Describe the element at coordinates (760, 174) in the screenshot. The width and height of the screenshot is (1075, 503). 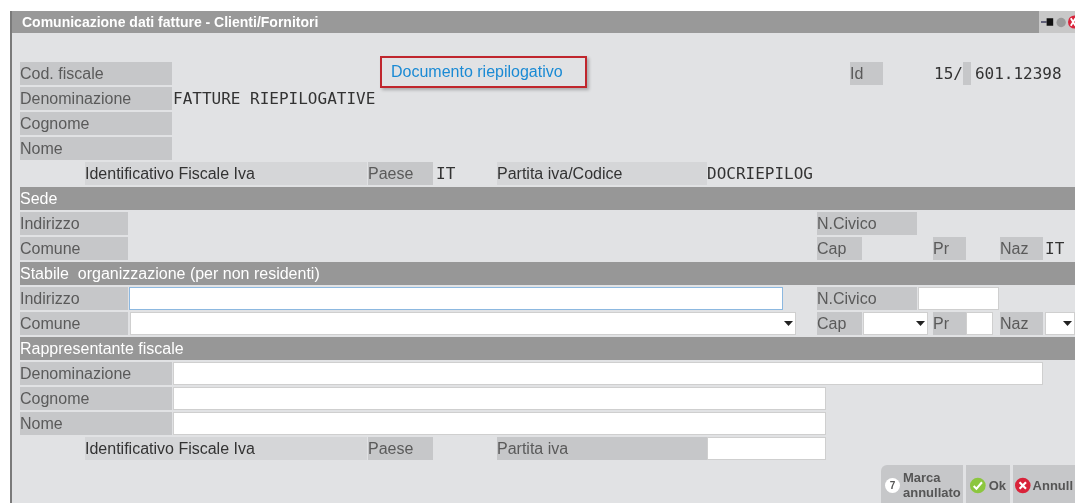
I see `field-value: DOCRIEPILOG` at that location.